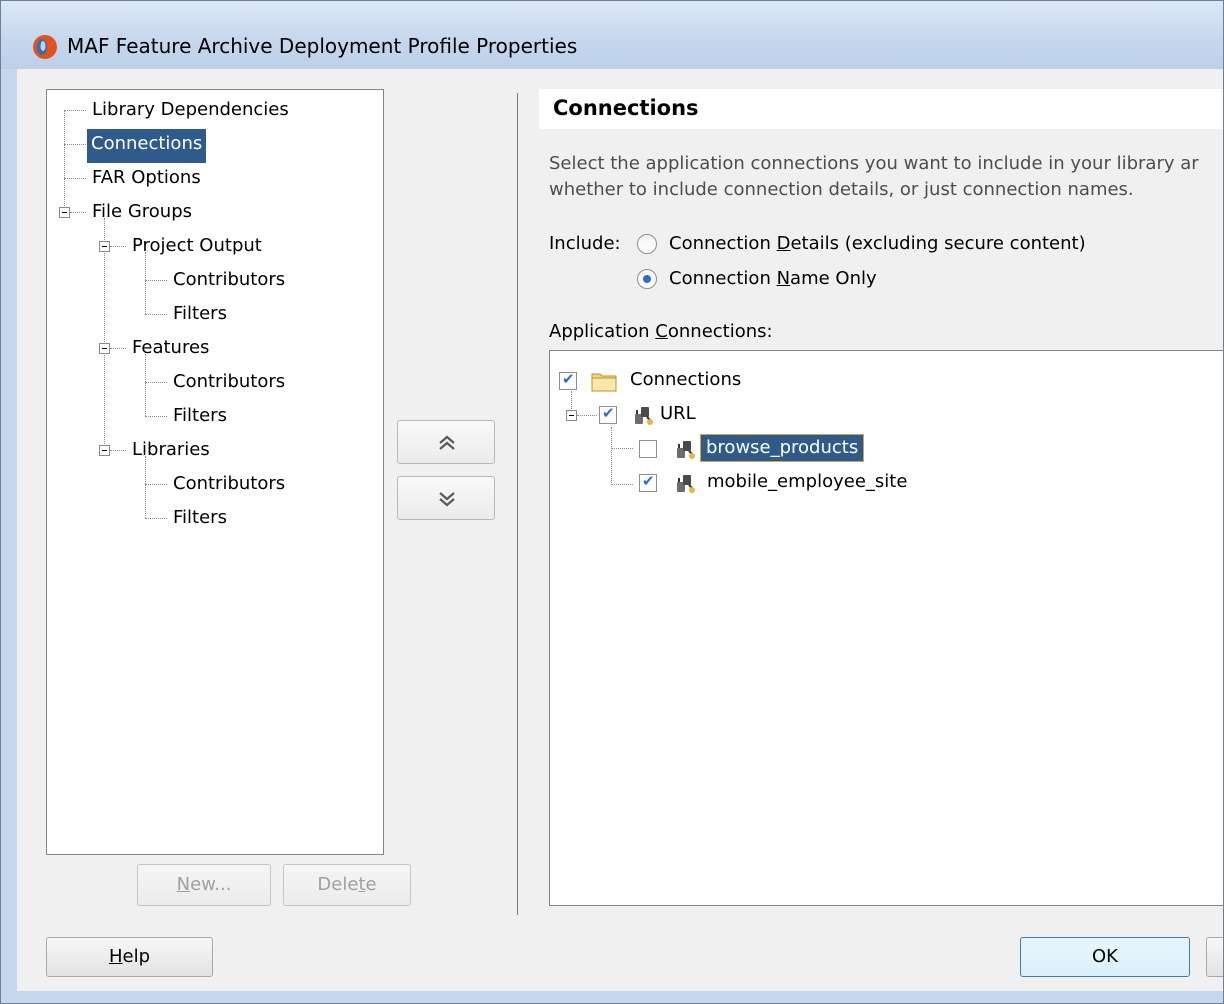 The width and height of the screenshot is (1224, 1004). What do you see at coordinates (197, 246) in the screenshot?
I see `tree-item-project-output: Project Output` at bounding box center [197, 246].